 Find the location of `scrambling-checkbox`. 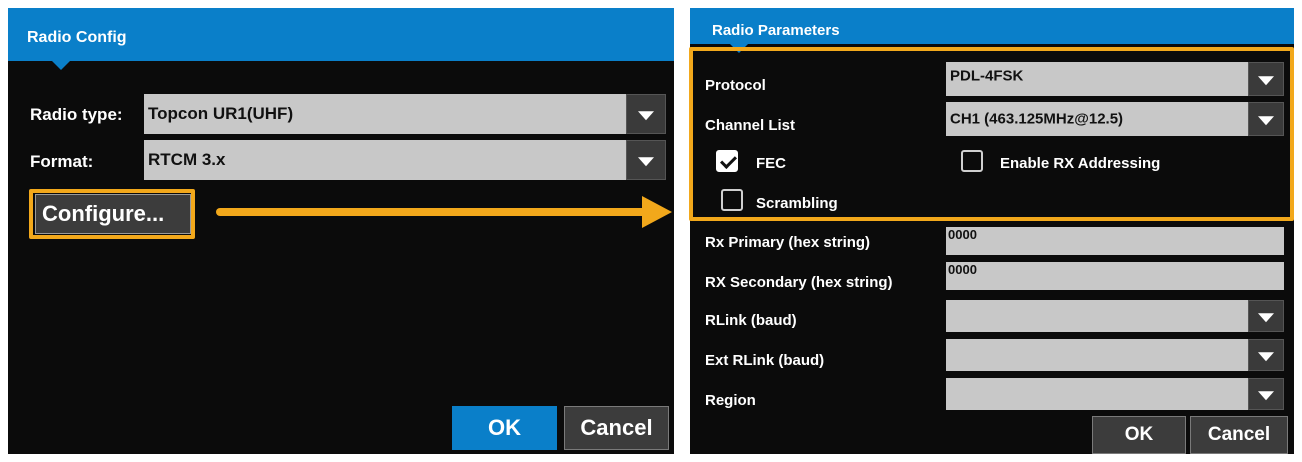

scrambling-checkbox is located at coordinates (732, 200).